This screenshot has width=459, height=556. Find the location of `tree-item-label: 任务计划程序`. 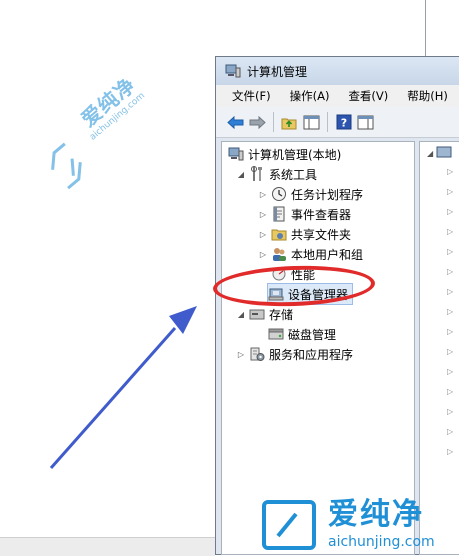

tree-item-label: 任务计划程序 is located at coordinates (327, 194).